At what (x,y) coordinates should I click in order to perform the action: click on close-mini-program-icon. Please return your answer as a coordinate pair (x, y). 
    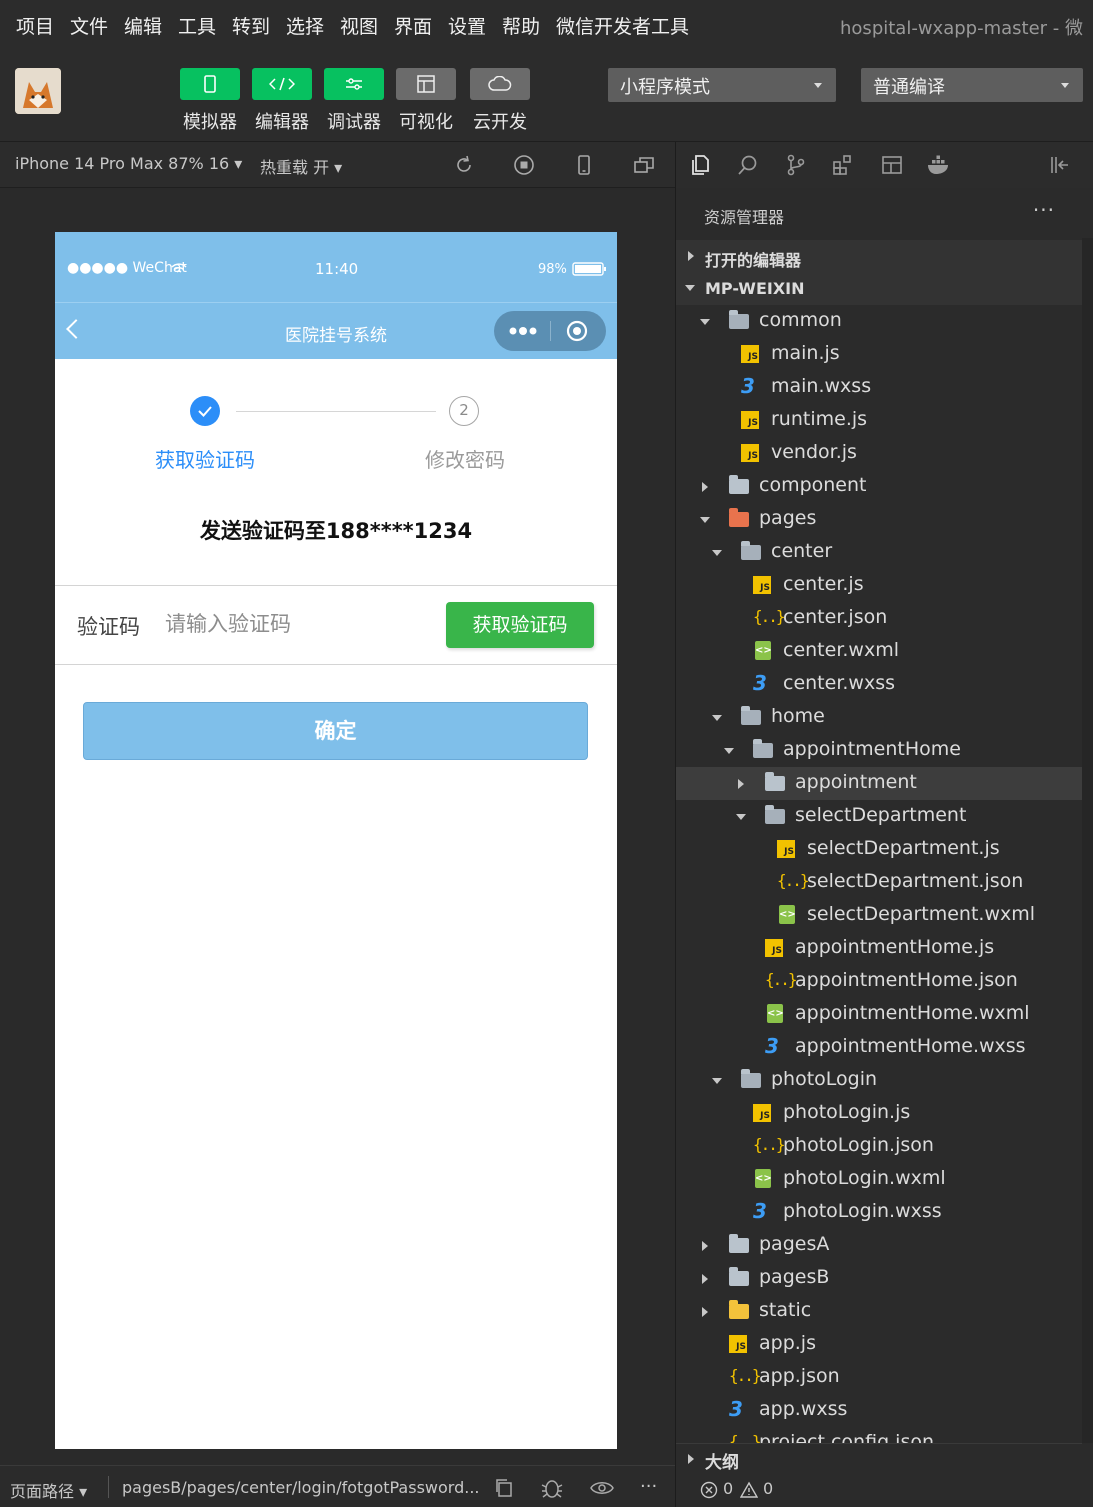
    Looking at the image, I should click on (577, 331).